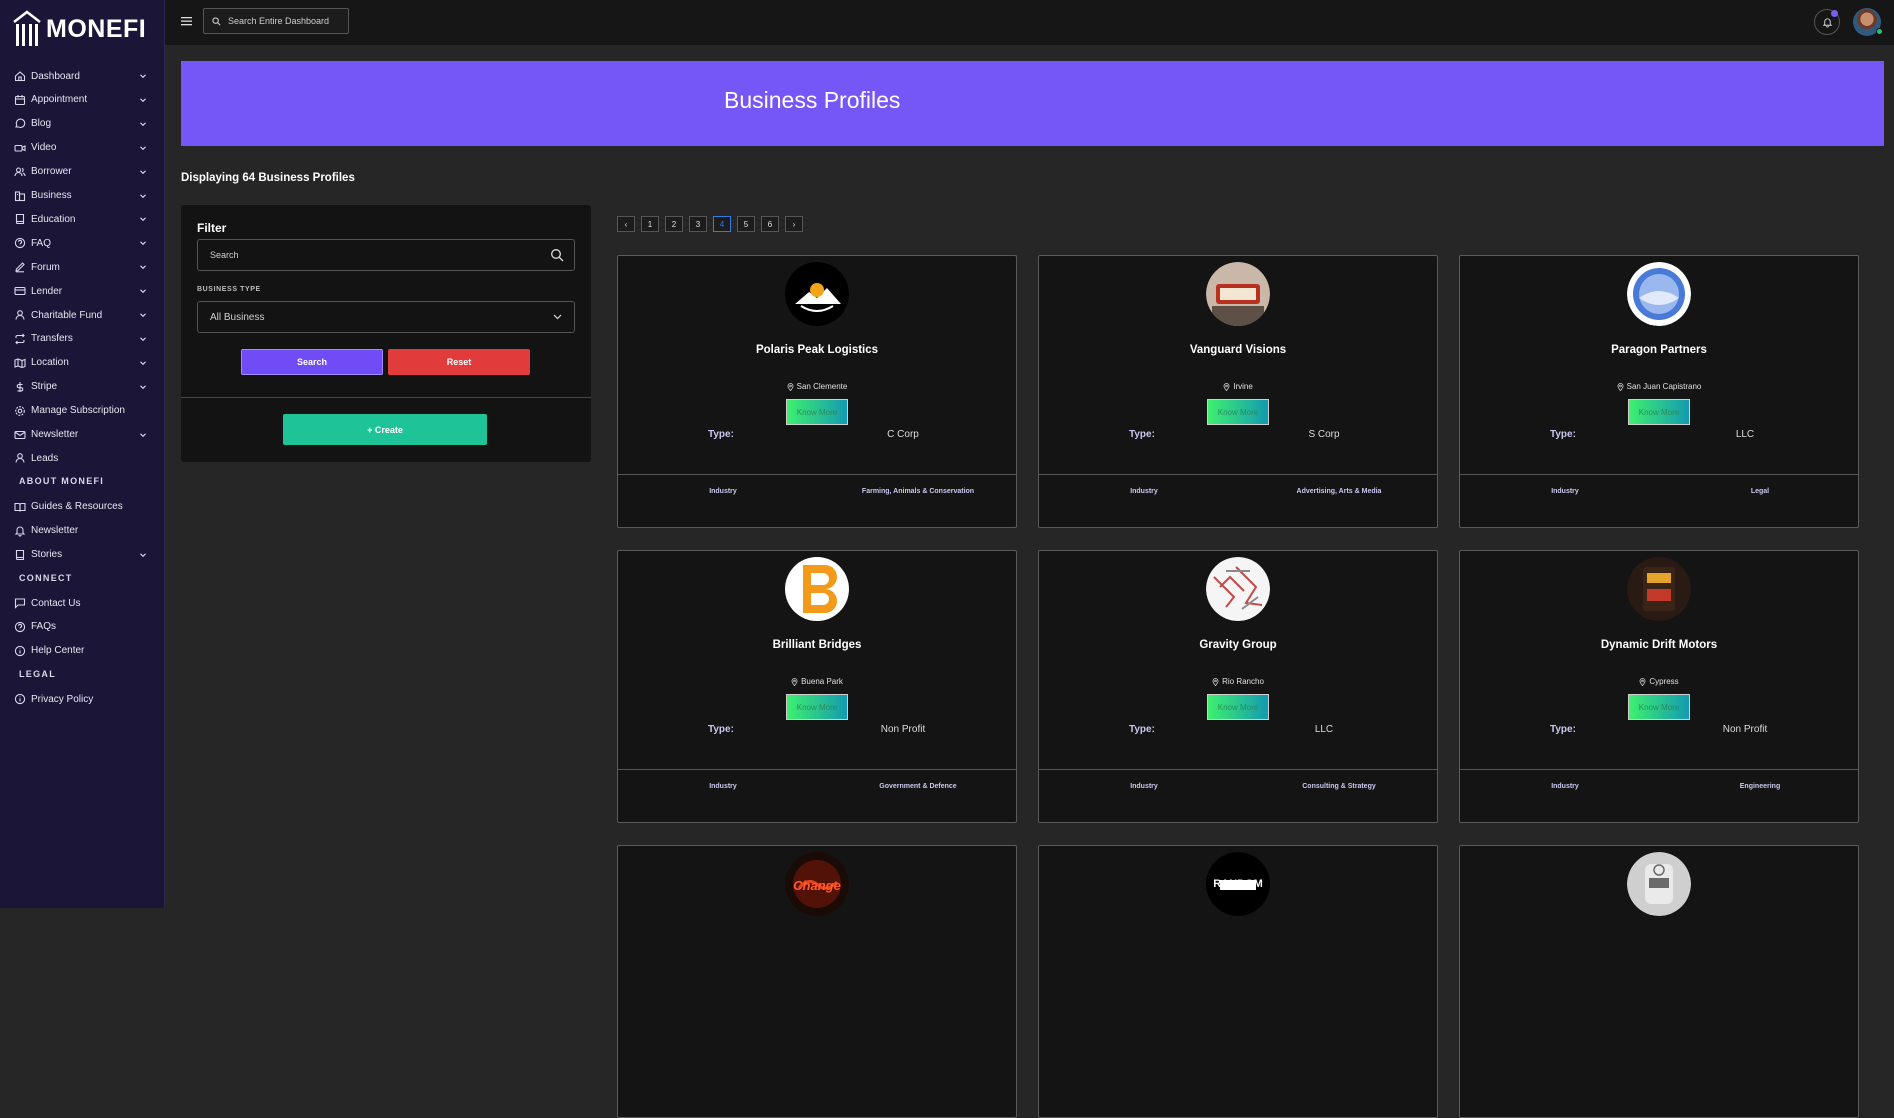  I want to click on sidebar-item-faqs: FAQs, so click(82, 627).